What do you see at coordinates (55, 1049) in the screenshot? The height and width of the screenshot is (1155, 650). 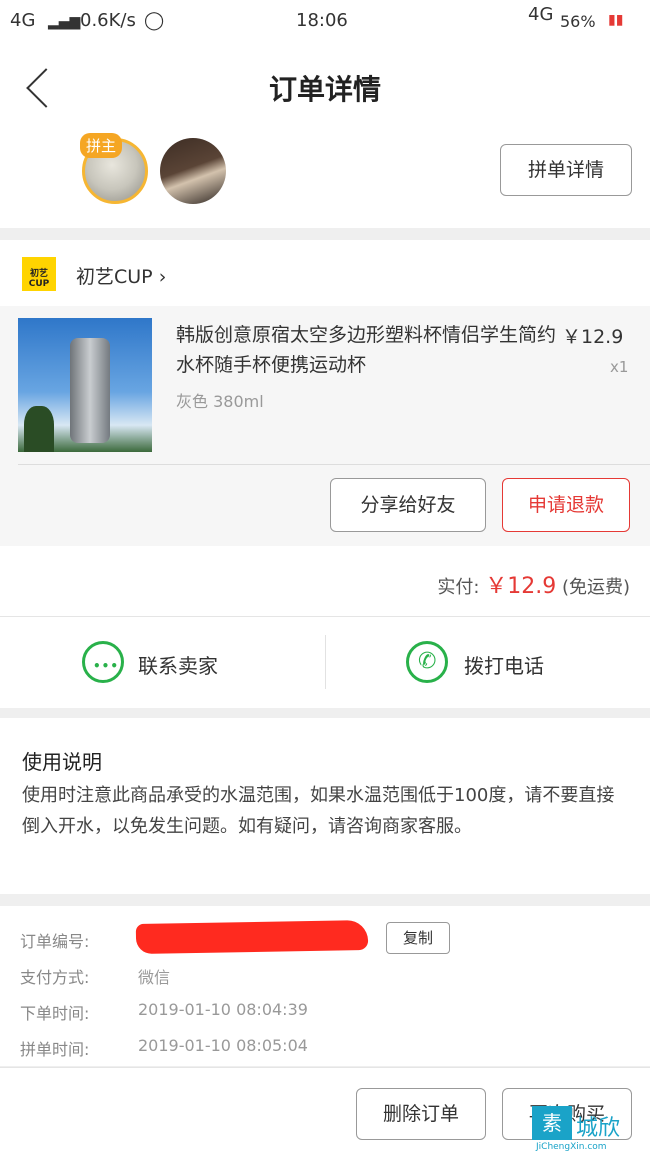 I see `group-time-label: 拼单时间:` at bounding box center [55, 1049].